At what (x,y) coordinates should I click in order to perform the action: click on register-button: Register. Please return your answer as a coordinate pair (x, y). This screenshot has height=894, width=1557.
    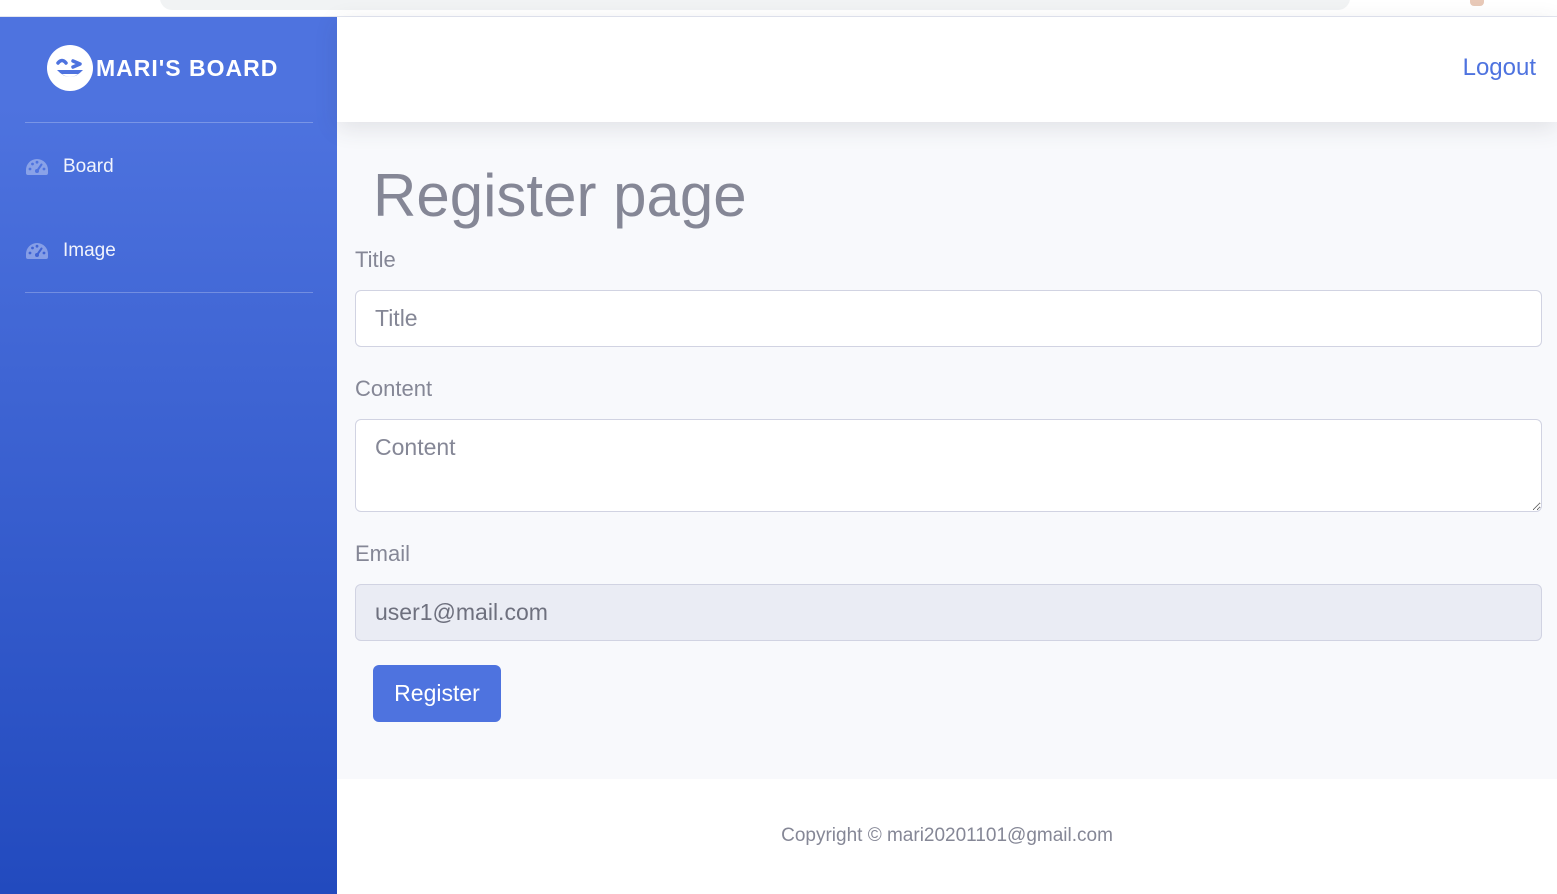
    Looking at the image, I should click on (437, 693).